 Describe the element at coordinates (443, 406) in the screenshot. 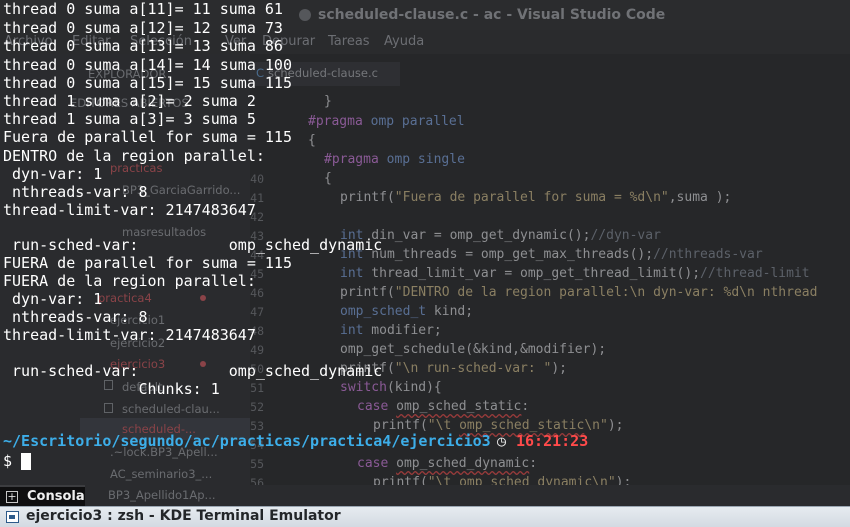

I see `code-line: case omp_sched_static:` at that location.